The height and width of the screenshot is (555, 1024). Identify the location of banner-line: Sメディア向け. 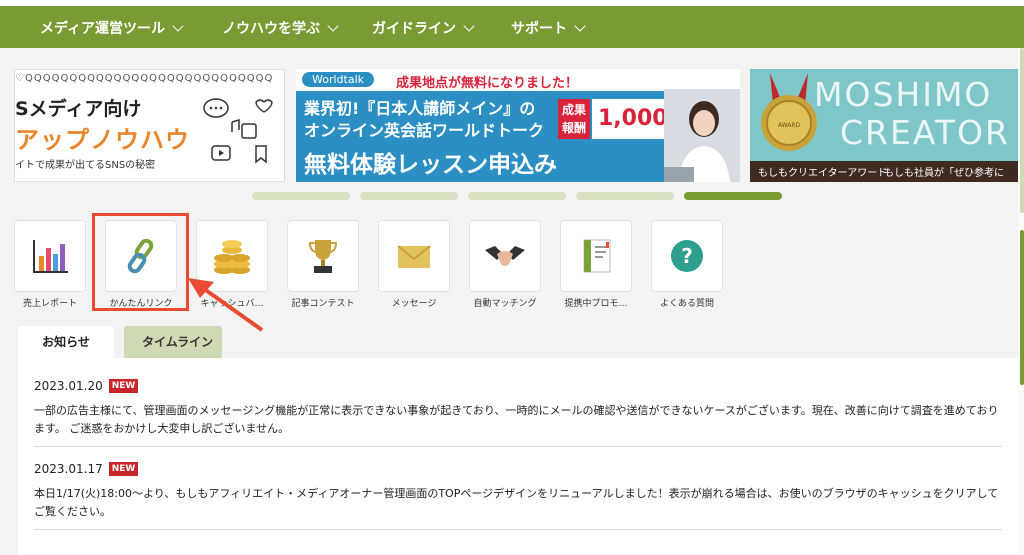
(78, 109).